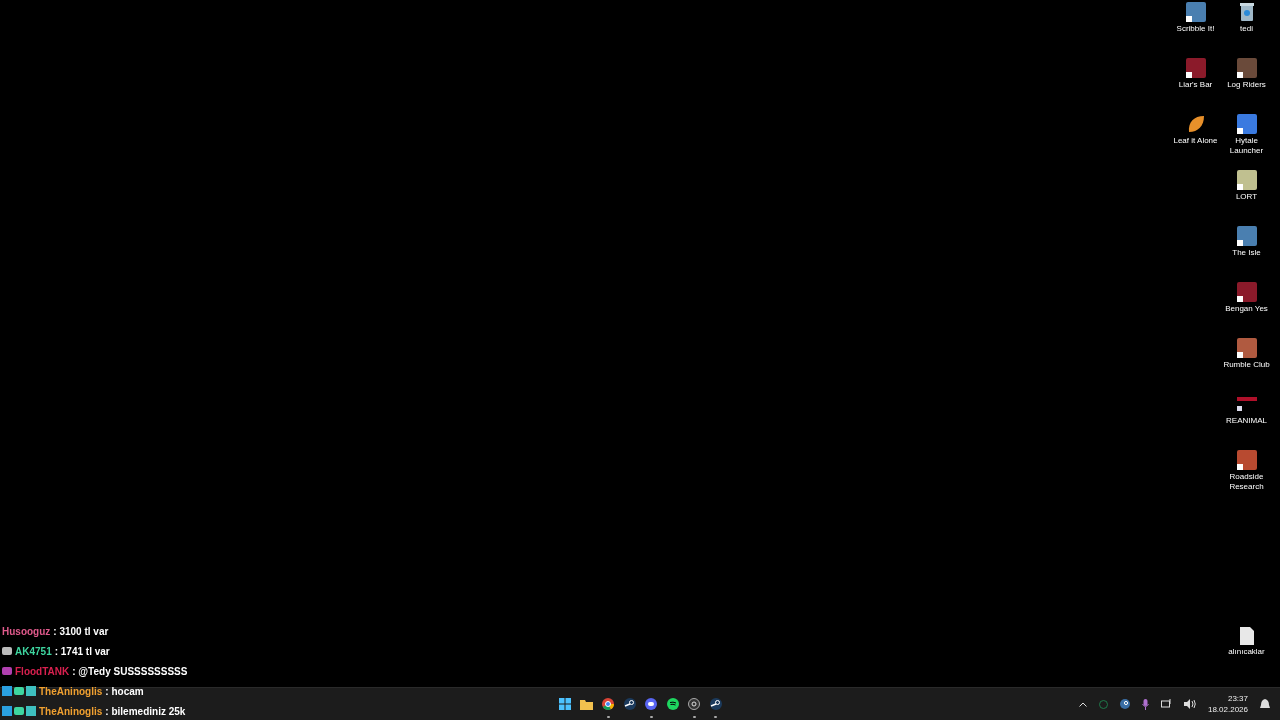 The height and width of the screenshot is (720, 1280). Describe the element at coordinates (145, 711) in the screenshot. I see `chat-message: : bilemediniz 25k` at that location.